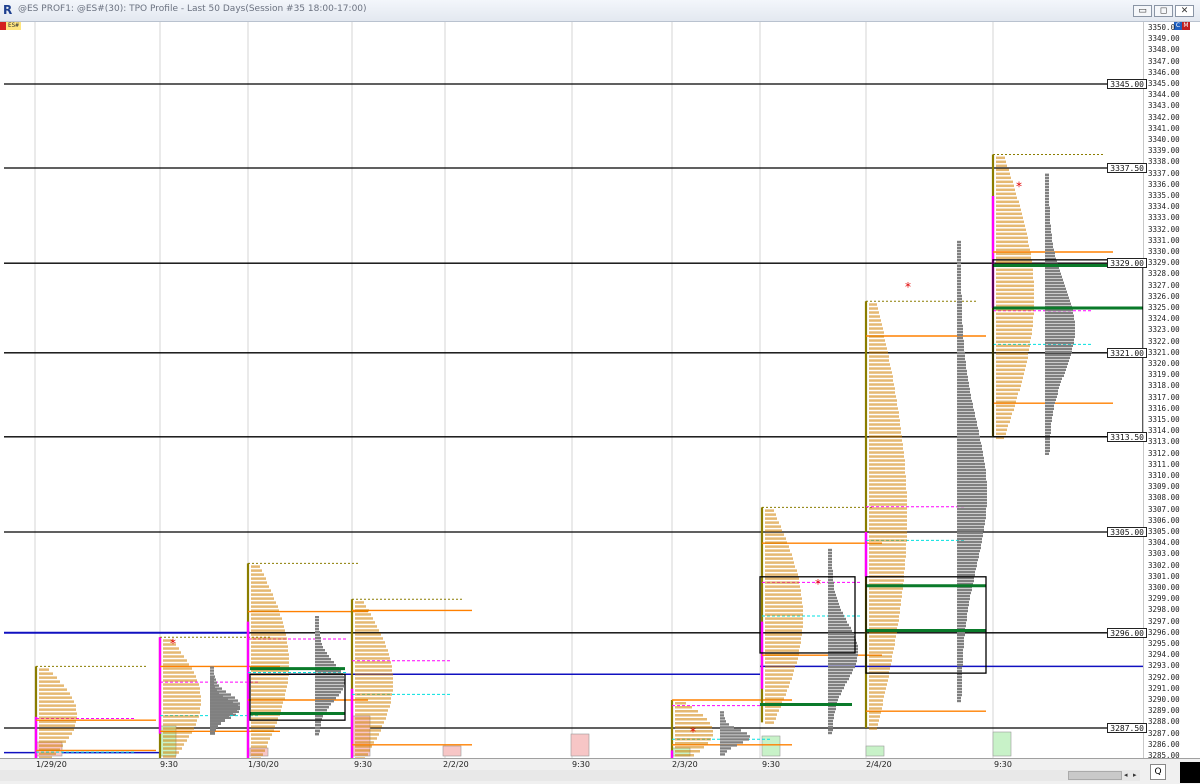  I want to click on zoom-icon: Q, so click(1158, 772).